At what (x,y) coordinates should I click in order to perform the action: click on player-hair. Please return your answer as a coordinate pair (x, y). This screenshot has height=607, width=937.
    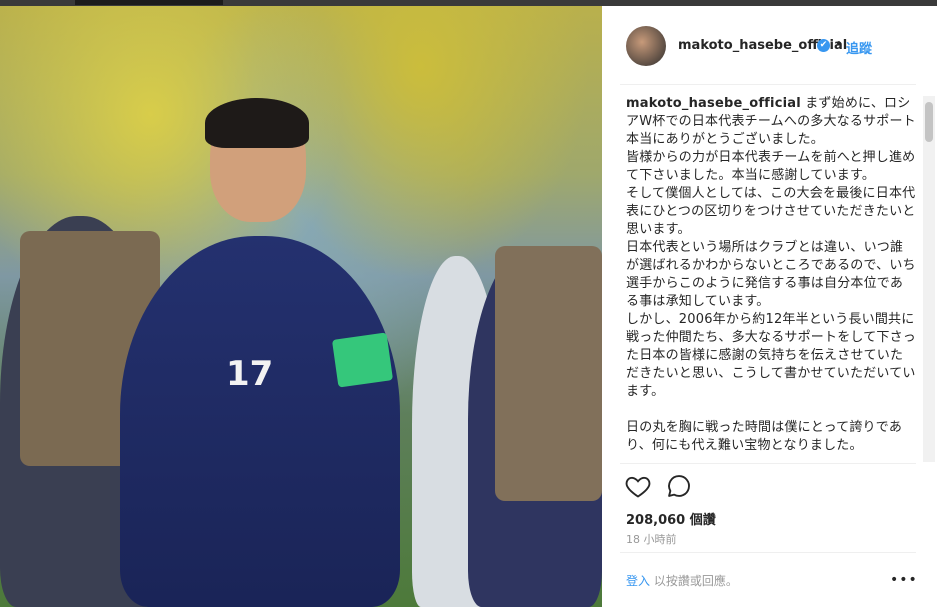
    Looking at the image, I should click on (257, 123).